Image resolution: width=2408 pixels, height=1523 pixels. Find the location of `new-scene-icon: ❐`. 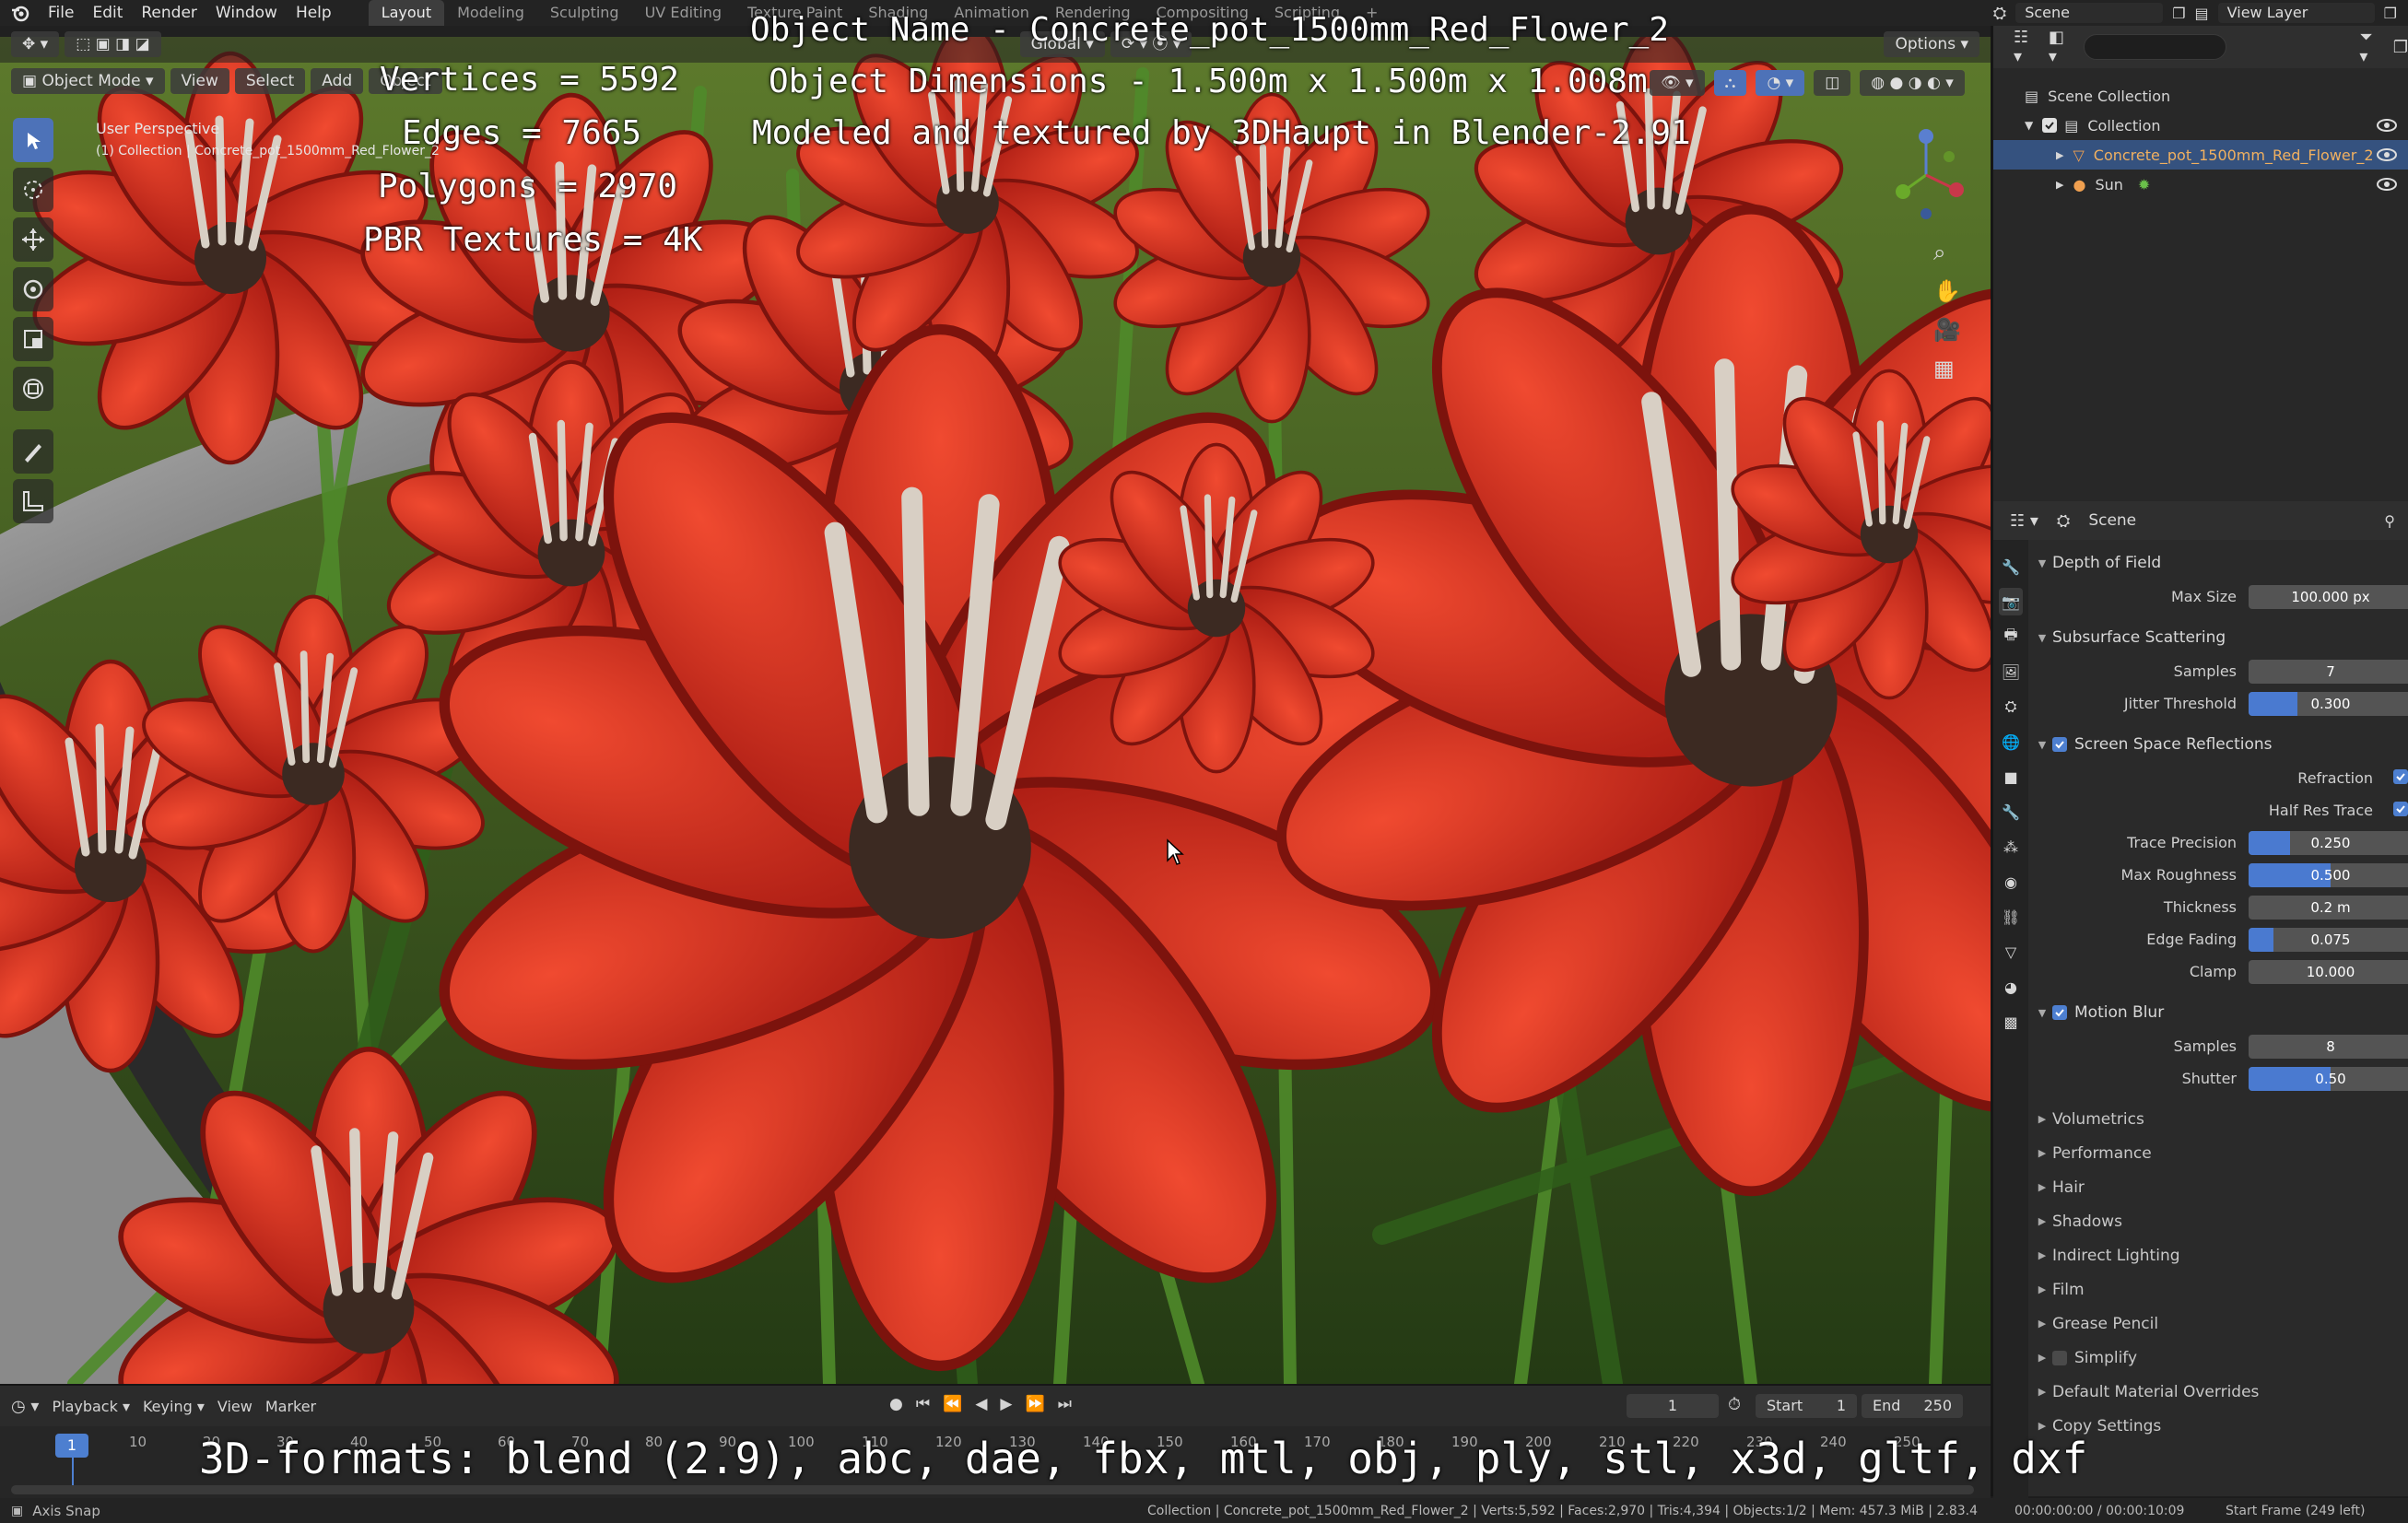

new-scene-icon: ❐ is located at coordinates (2178, 13).